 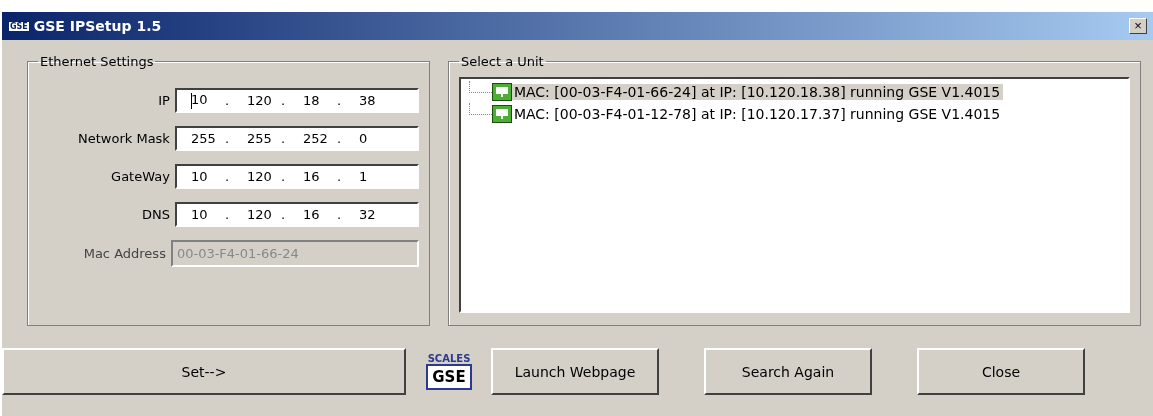 What do you see at coordinates (164, 100) in the screenshot?
I see `field-label: IP` at bounding box center [164, 100].